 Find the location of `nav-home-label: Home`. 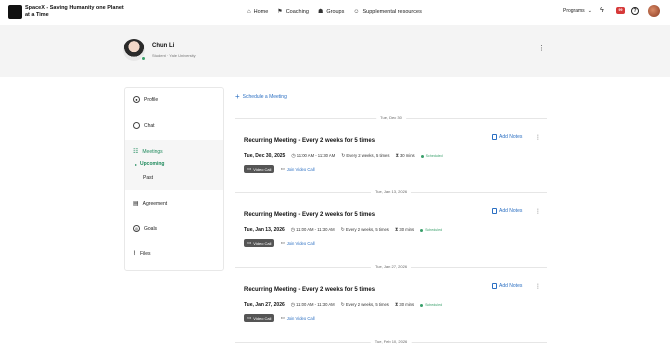

nav-home-label: Home is located at coordinates (261, 11).